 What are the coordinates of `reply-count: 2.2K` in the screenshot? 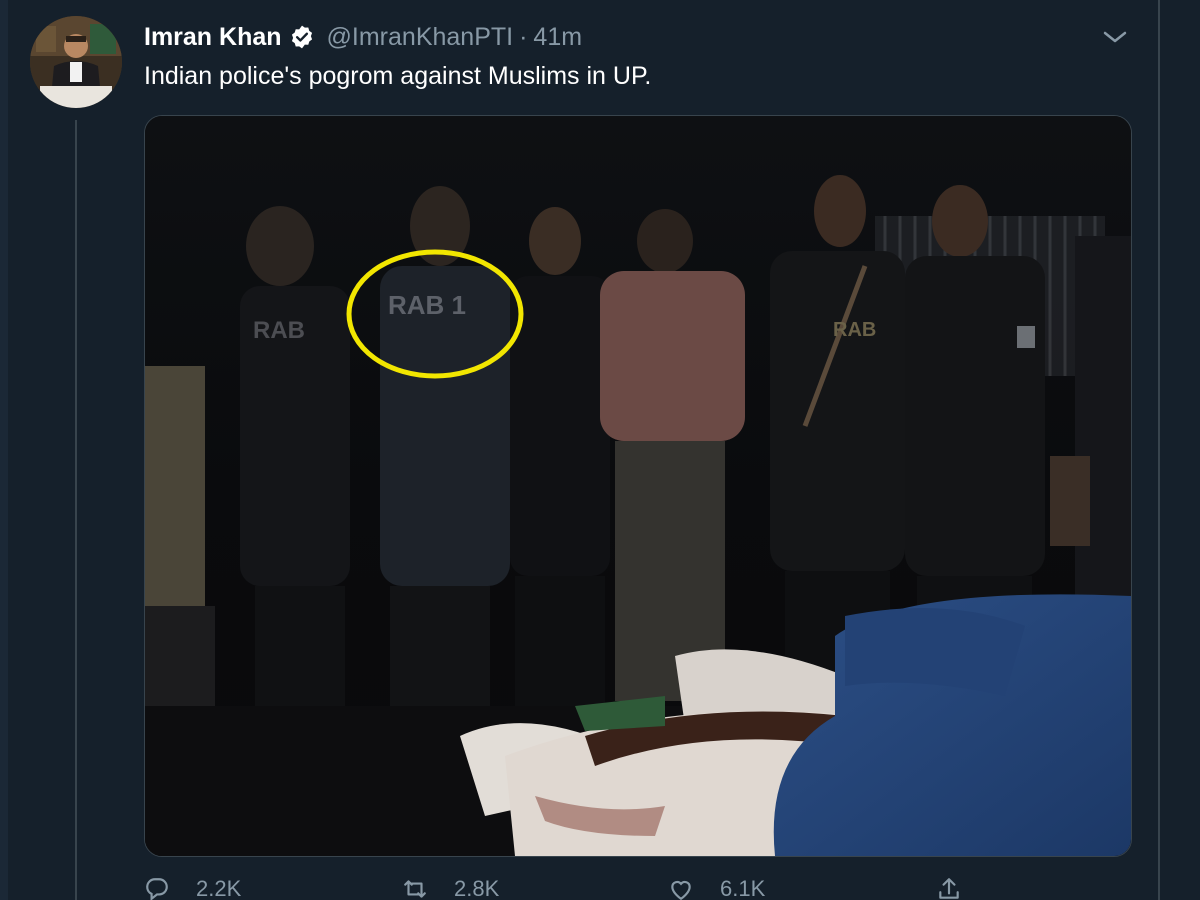 It's located at (219, 888).